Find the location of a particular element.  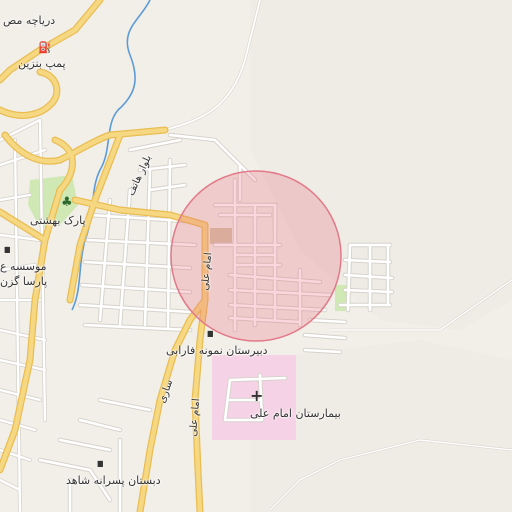

label-hospital: بیمارستان امام علی is located at coordinates (295, 413).